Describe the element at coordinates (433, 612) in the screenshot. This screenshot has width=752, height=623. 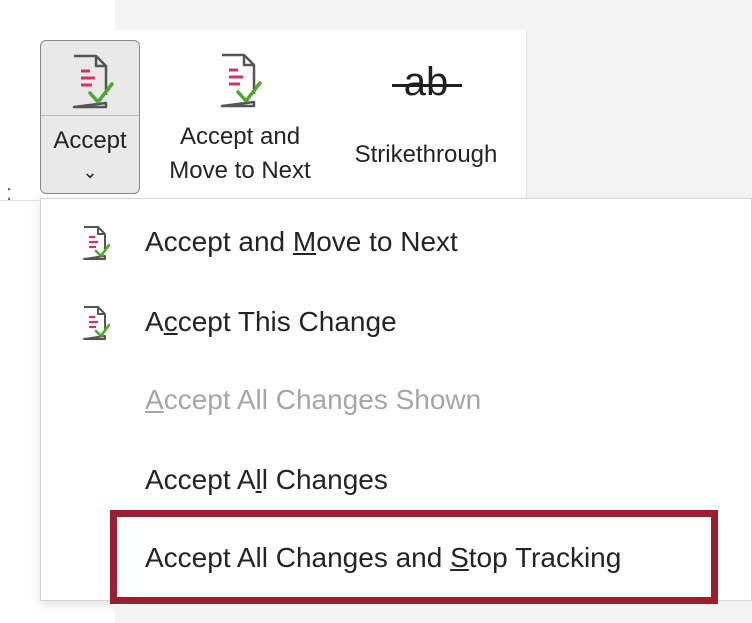
I see `bottom-background` at that location.